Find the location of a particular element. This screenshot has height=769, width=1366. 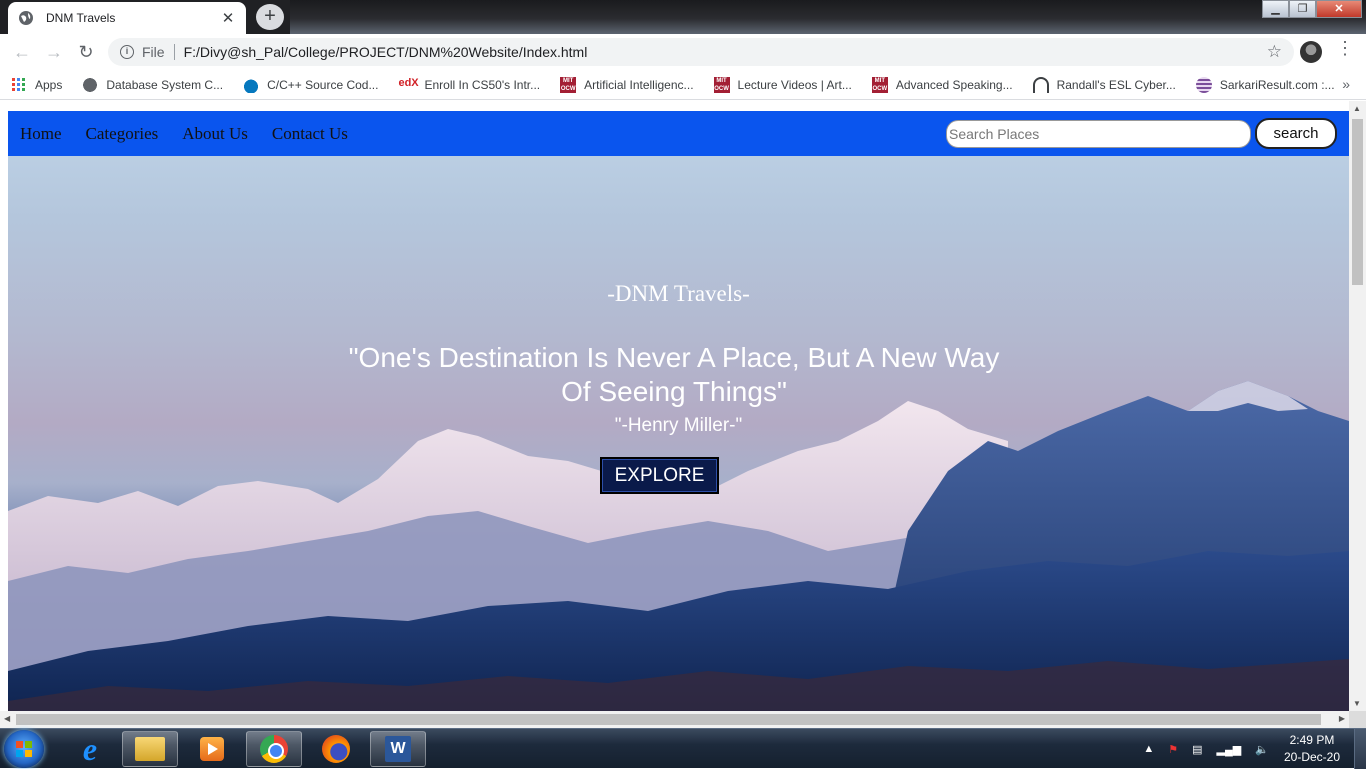

taskbar-internet-explorer: e is located at coordinates (90, 749).